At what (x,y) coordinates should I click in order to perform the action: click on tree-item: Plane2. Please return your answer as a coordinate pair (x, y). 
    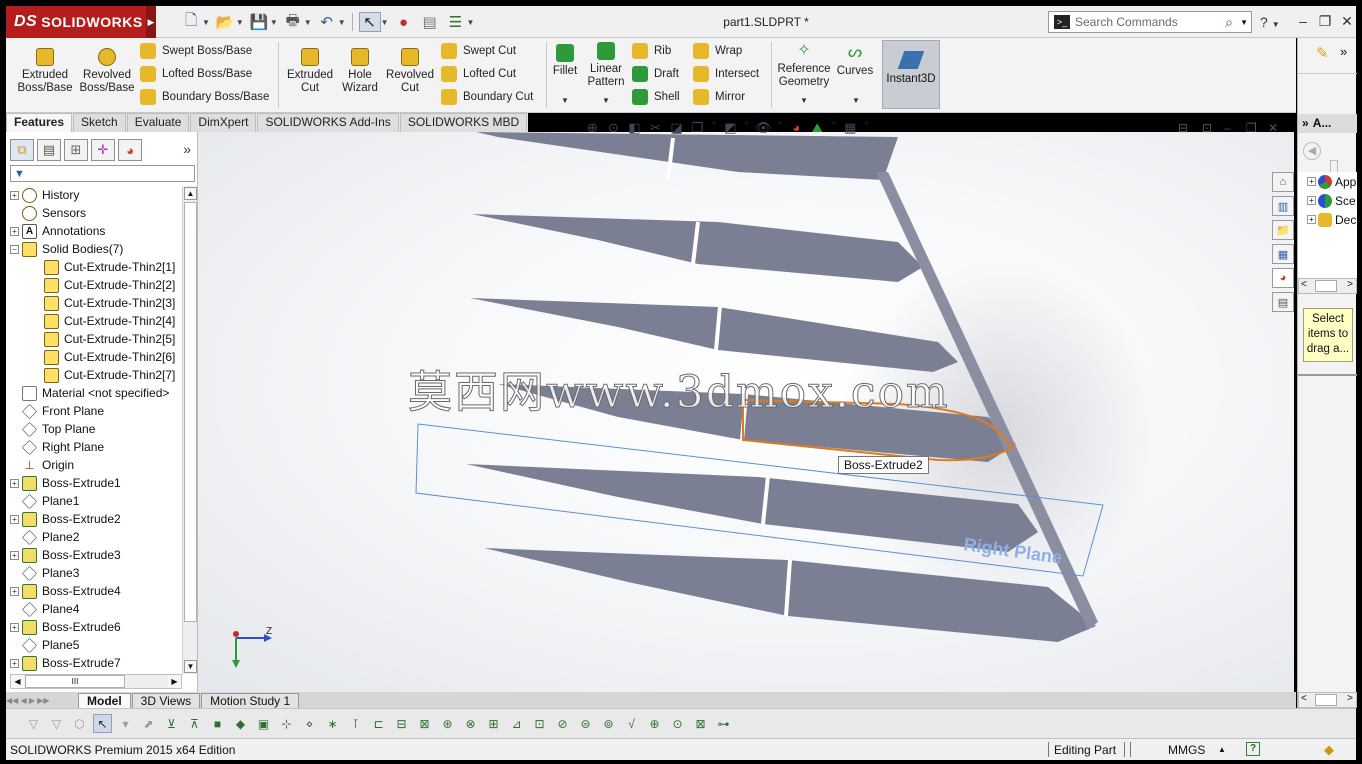
    Looking at the image, I should click on (96, 537).